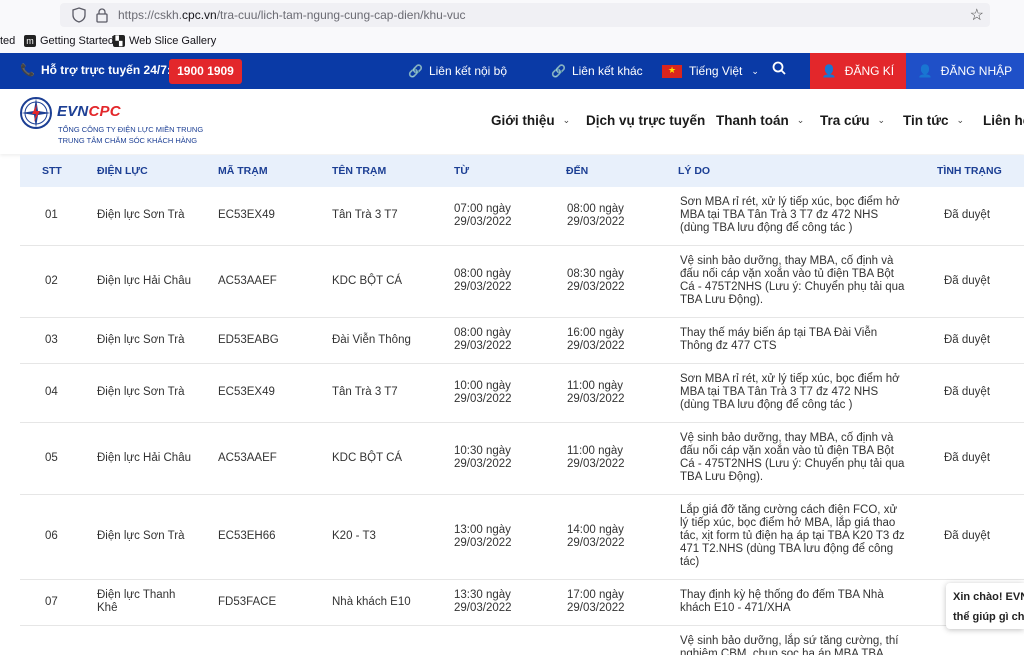 This screenshot has width=1024, height=655. I want to click on cell-dien-luc: Điện lực Thanh Khê, so click(136, 601).